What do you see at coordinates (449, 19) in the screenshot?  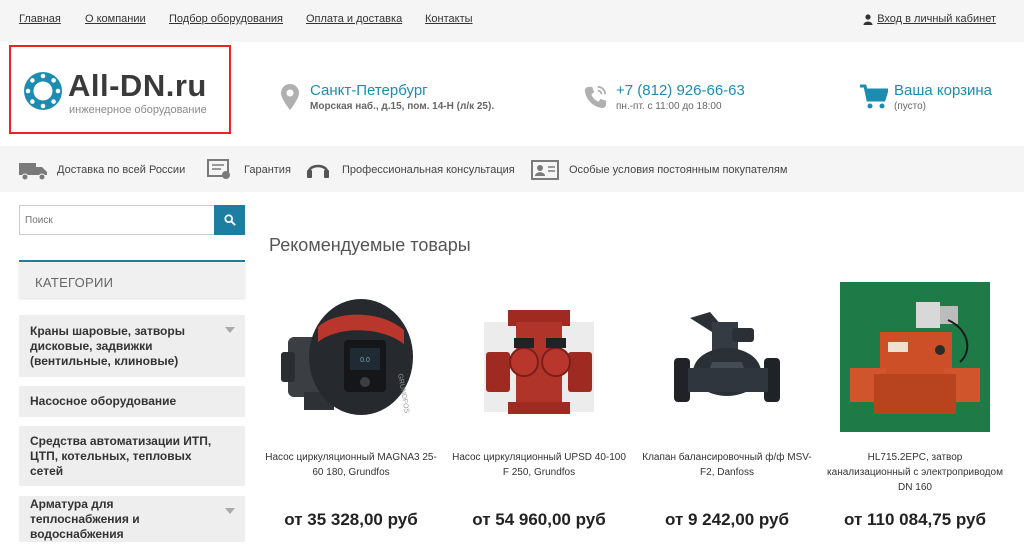 I see `nav-link-contacts: Контакты` at bounding box center [449, 19].